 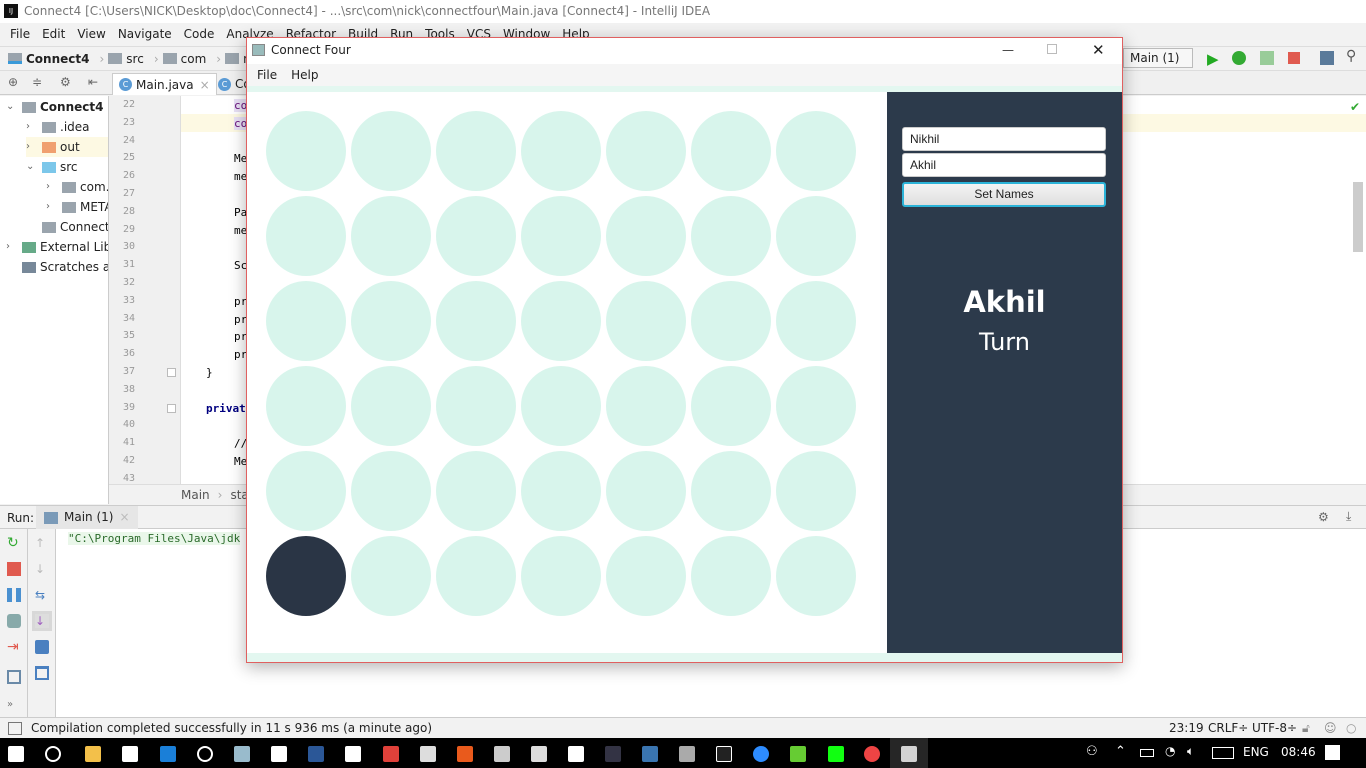 What do you see at coordinates (42, 595) in the screenshot?
I see `soft-wrap-icon: ⇆` at bounding box center [42, 595].